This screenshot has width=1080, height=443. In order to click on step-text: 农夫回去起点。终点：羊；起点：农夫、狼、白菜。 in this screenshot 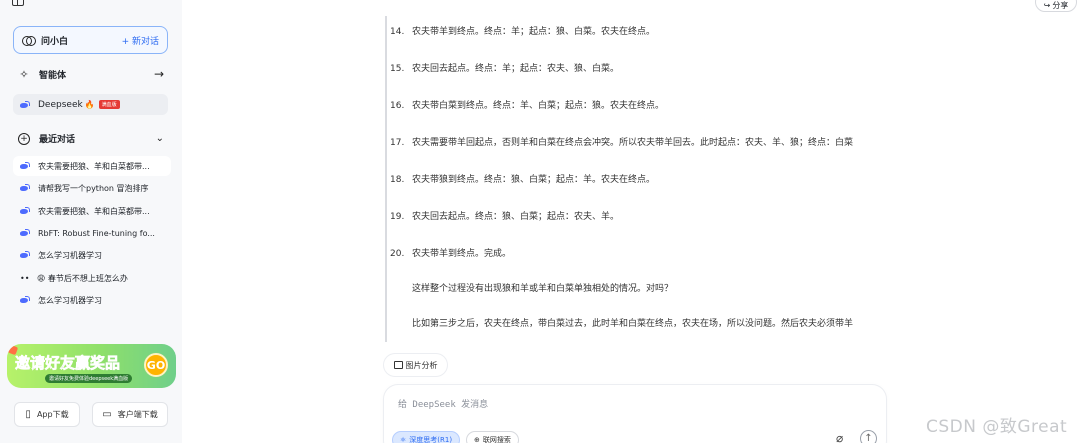, I will do `click(516, 69)`.